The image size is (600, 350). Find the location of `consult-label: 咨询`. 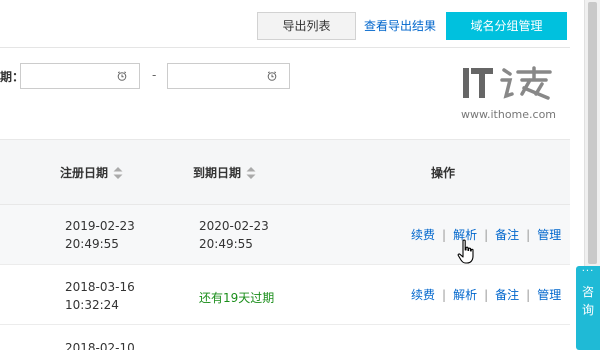

consult-label: 咨询 is located at coordinates (587, 301).